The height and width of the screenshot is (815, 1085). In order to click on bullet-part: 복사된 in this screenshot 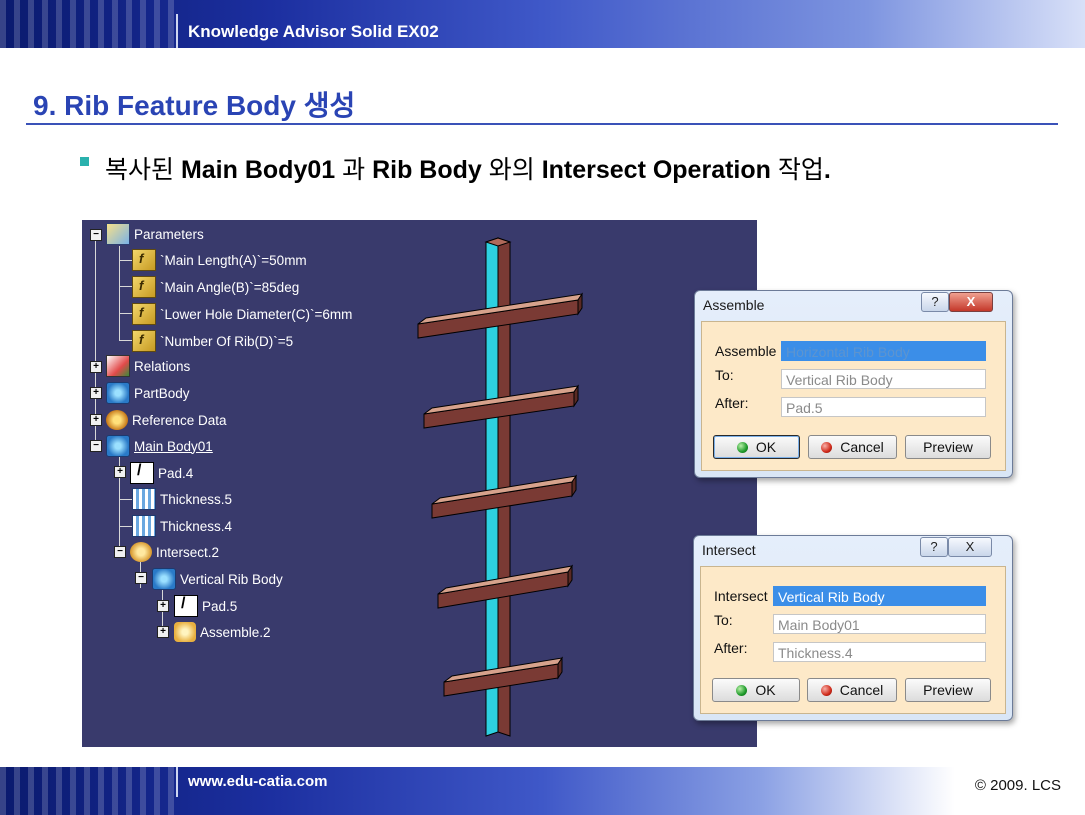, I will do `click(143, 170)`.